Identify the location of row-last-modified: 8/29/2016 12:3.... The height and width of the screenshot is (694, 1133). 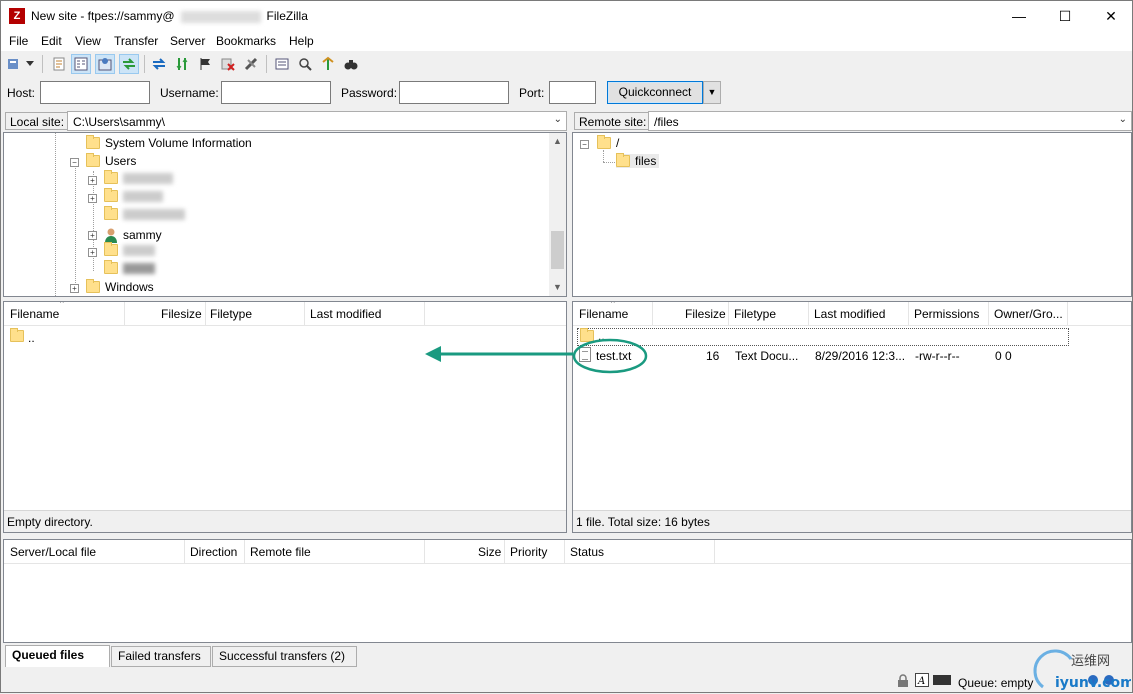
(860, 356).